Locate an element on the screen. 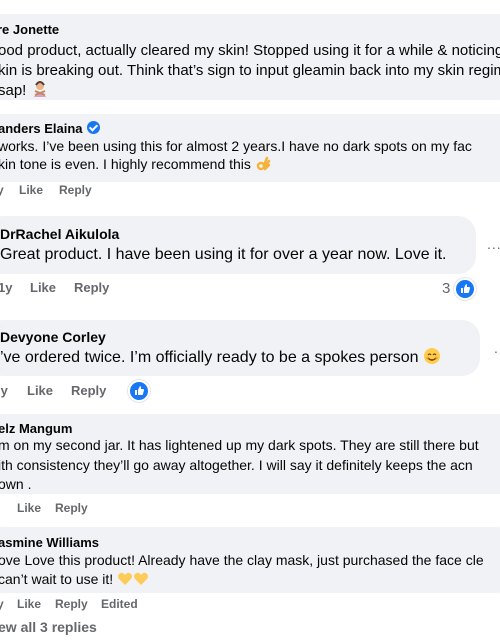 This screenshot has width=500, height=641. comment-text: own . is located at coordinates (16, 484).